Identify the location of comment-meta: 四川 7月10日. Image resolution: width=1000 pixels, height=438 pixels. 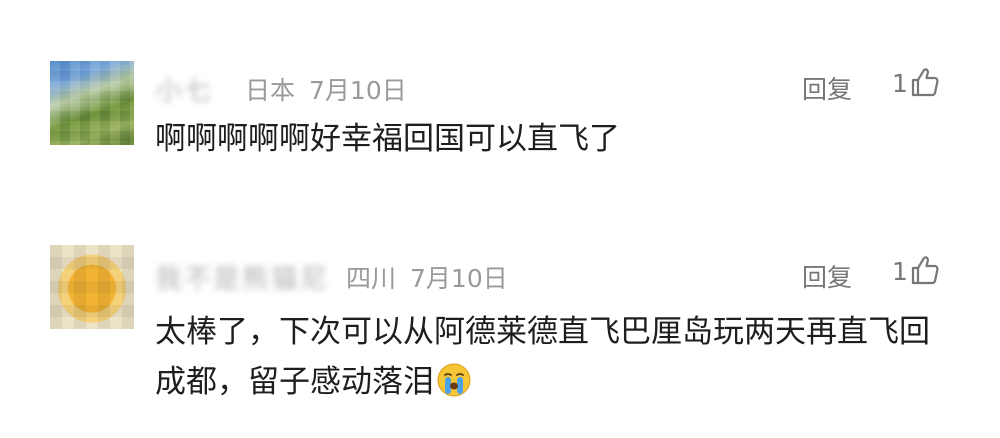
(434, 277).